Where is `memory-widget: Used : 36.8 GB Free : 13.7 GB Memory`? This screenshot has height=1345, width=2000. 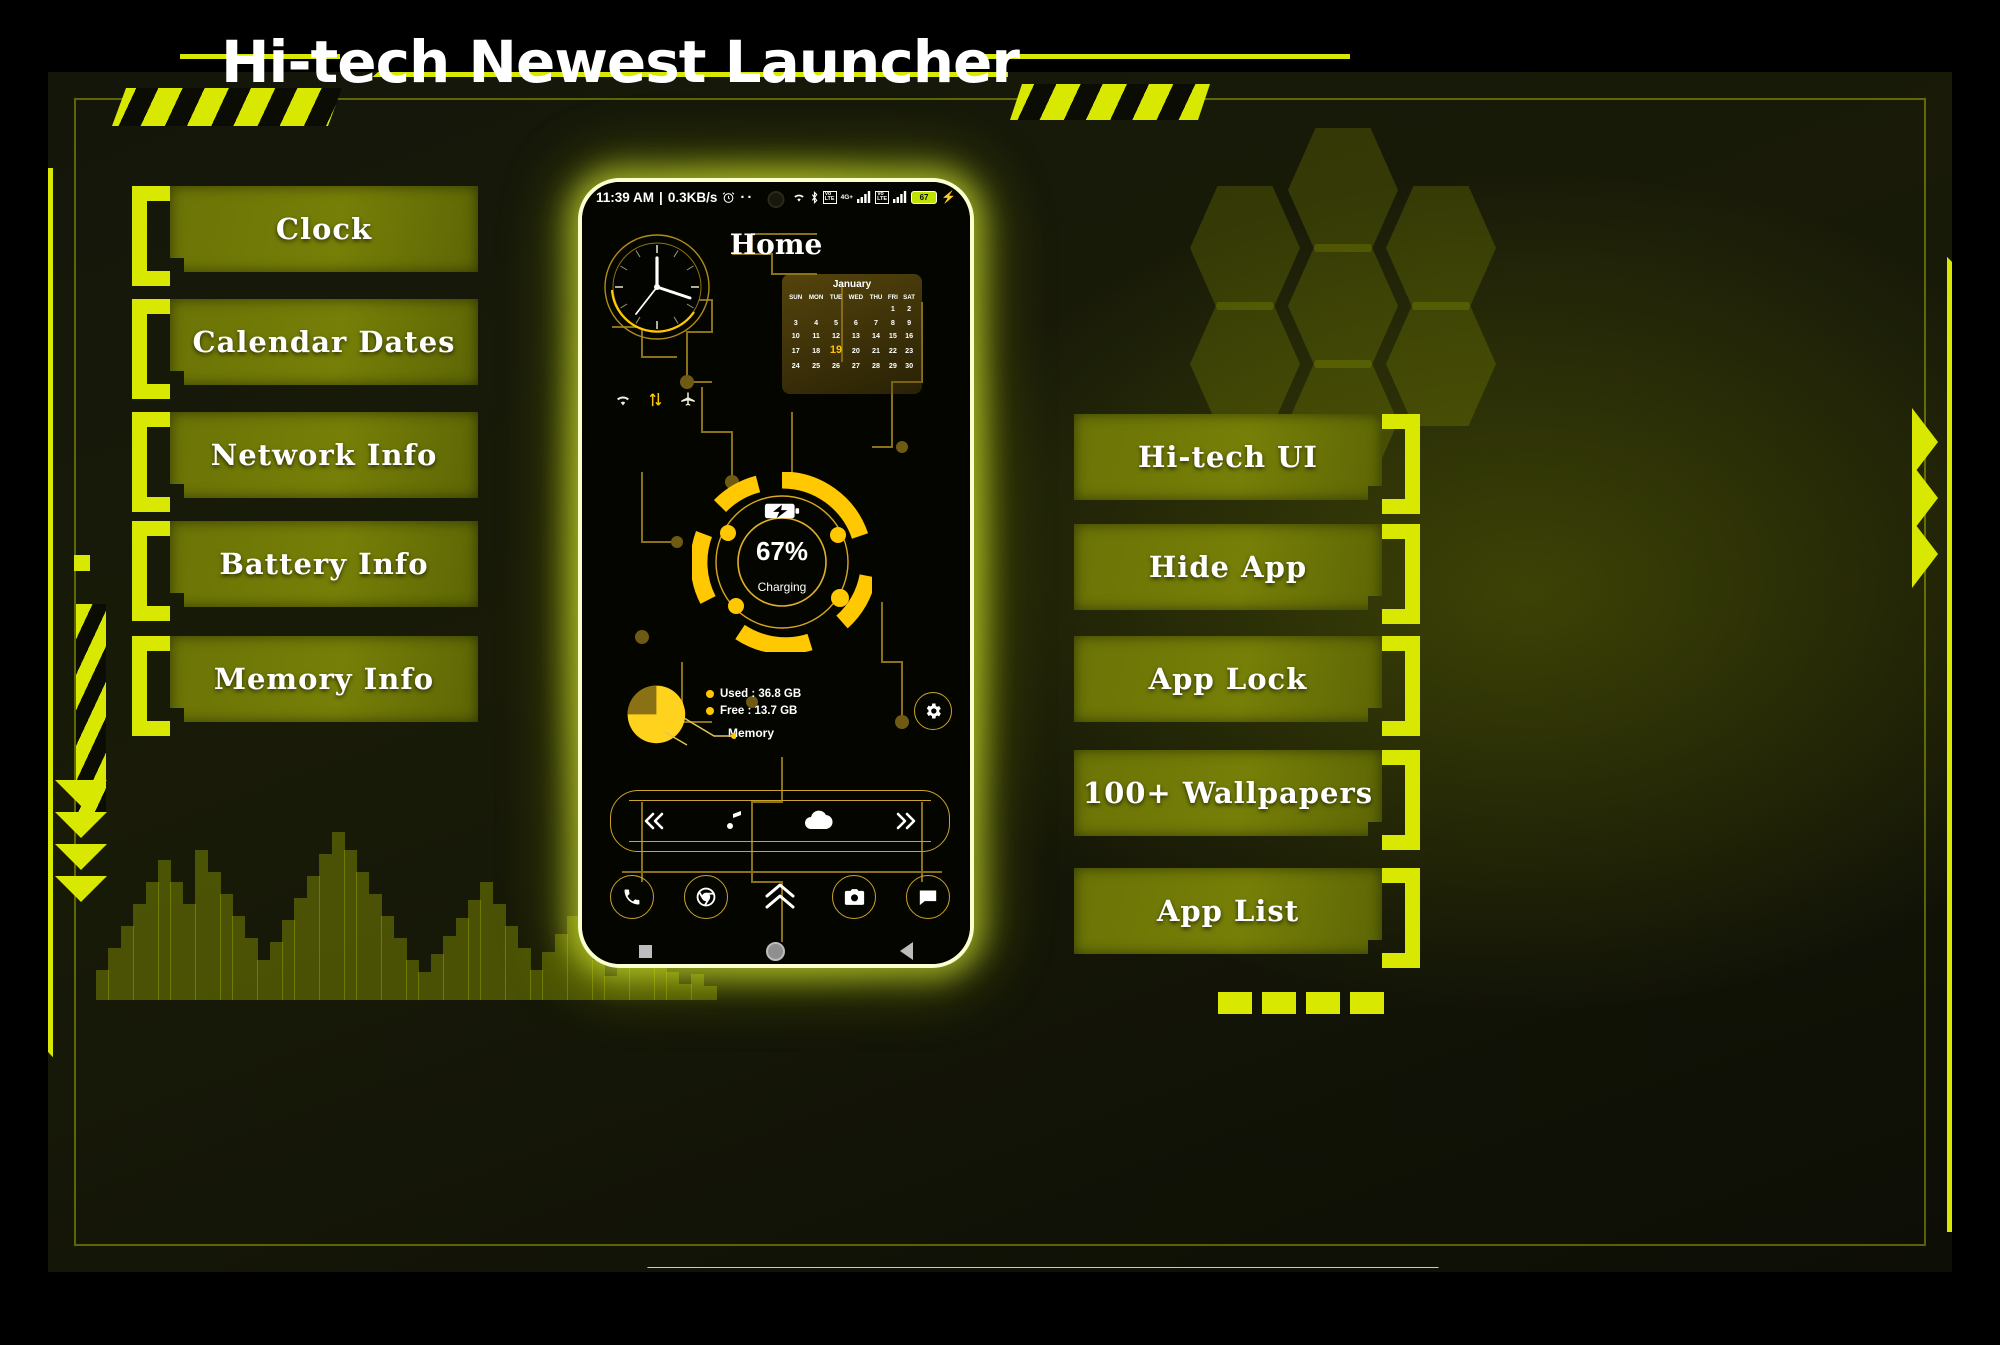
memory-widget: Used : 36.8 GB Free : 13.7 GB Memory is located at coordinates (749, 717).